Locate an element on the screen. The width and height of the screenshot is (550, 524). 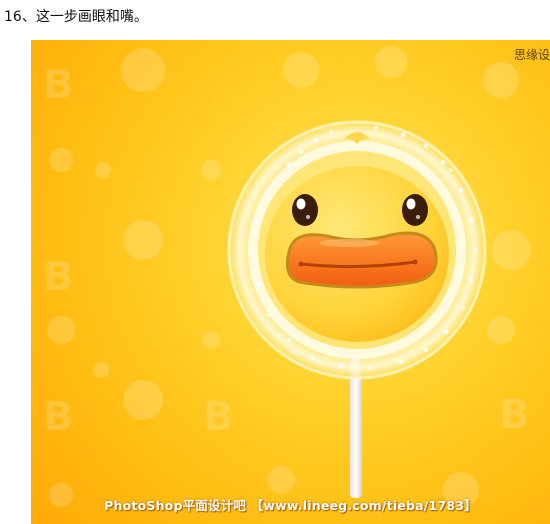
step-title: 16、这一步画眼和嘴。 is located at coordinates (76, 17).